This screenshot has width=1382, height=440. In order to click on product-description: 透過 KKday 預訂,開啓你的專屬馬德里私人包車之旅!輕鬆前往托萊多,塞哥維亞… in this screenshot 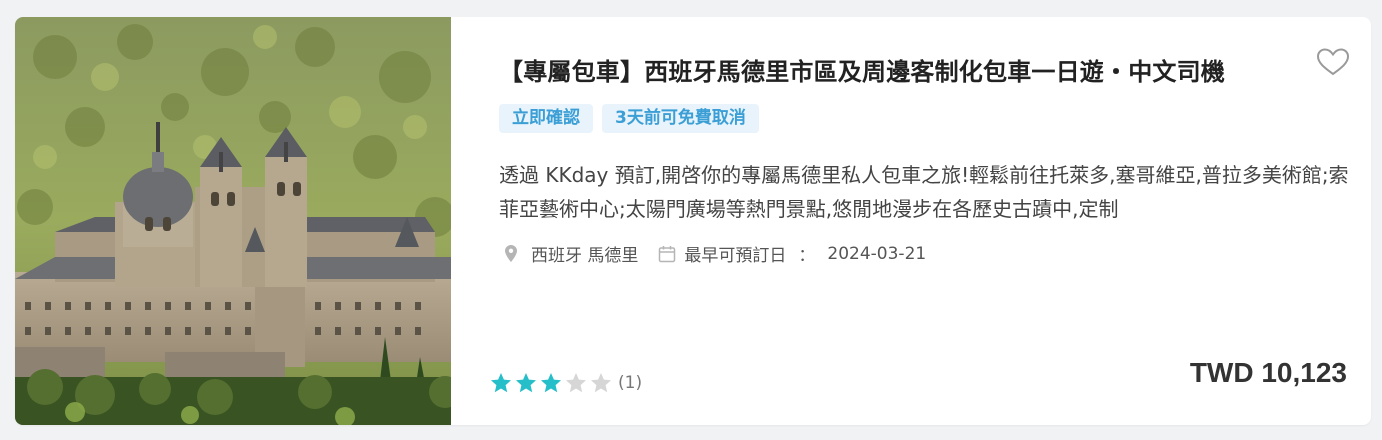, I will do `click(924, 192)`.